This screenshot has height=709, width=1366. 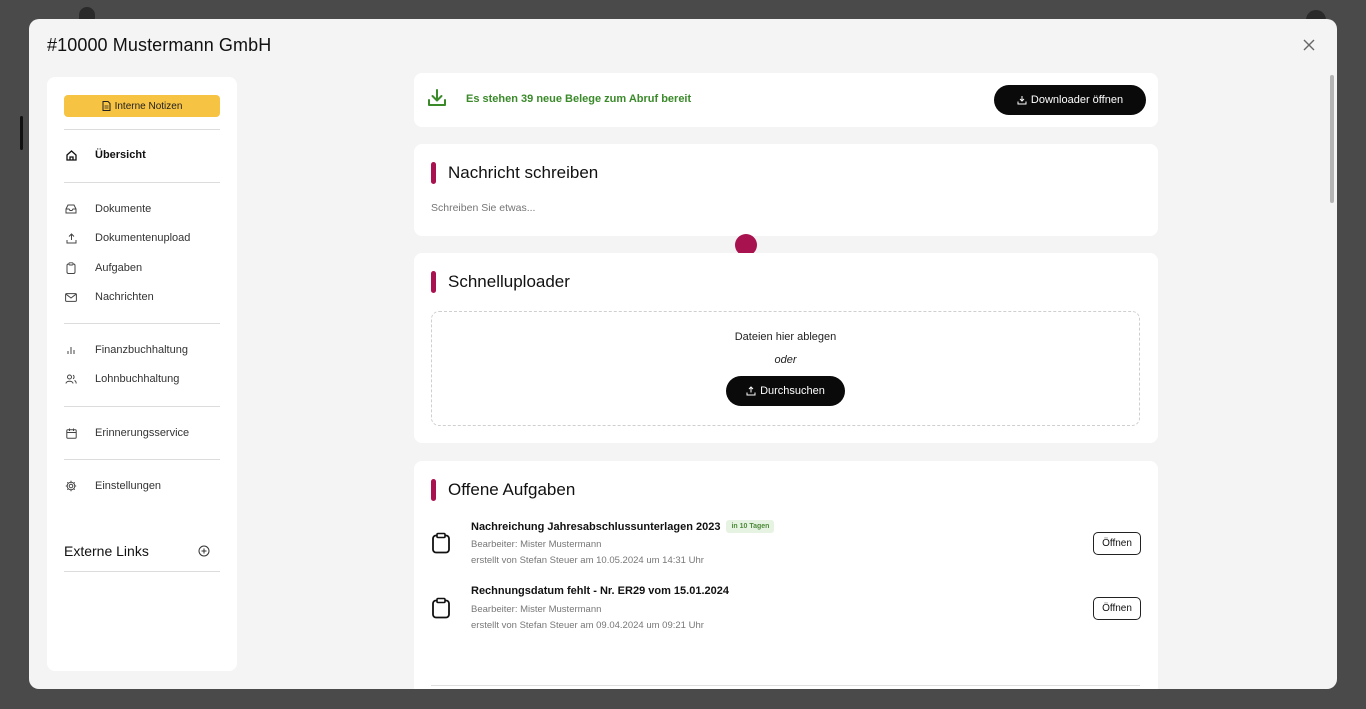 I want to click on sidebar-item-label: Erinnerungsservice, so click(x=142, y=433).